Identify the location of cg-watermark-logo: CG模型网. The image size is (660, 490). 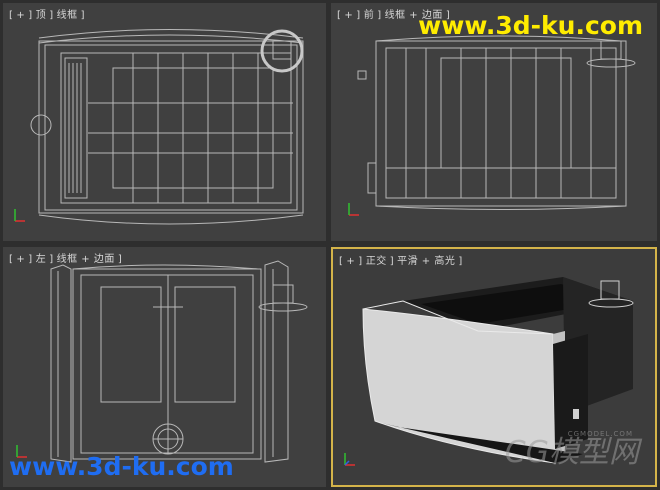
(571, 452).